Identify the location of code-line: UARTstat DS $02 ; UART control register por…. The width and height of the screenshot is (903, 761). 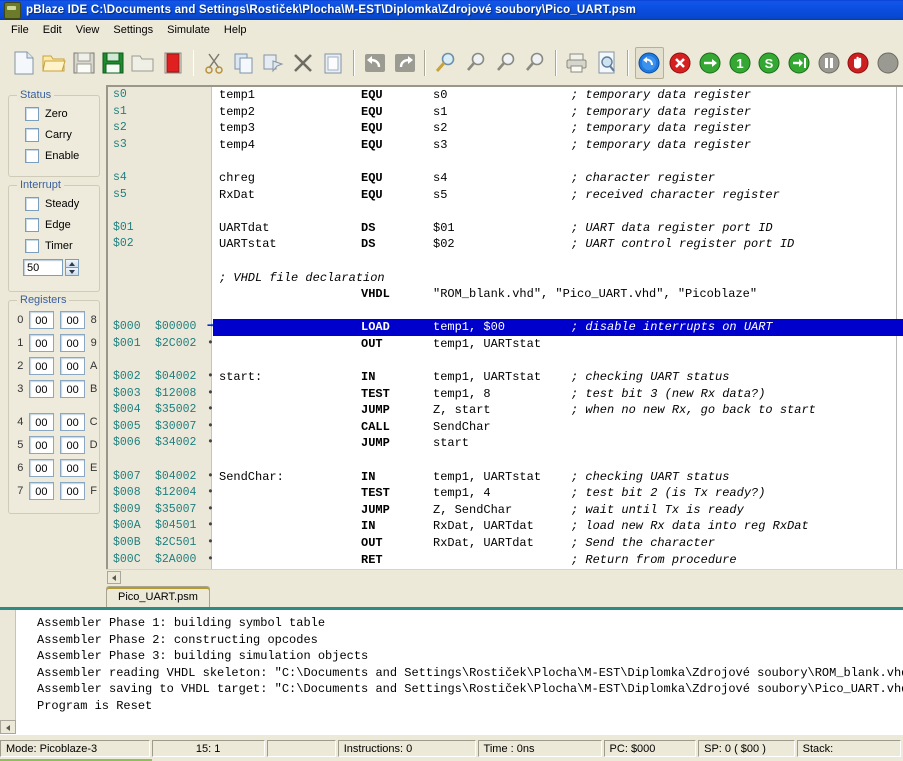
(558, 244).